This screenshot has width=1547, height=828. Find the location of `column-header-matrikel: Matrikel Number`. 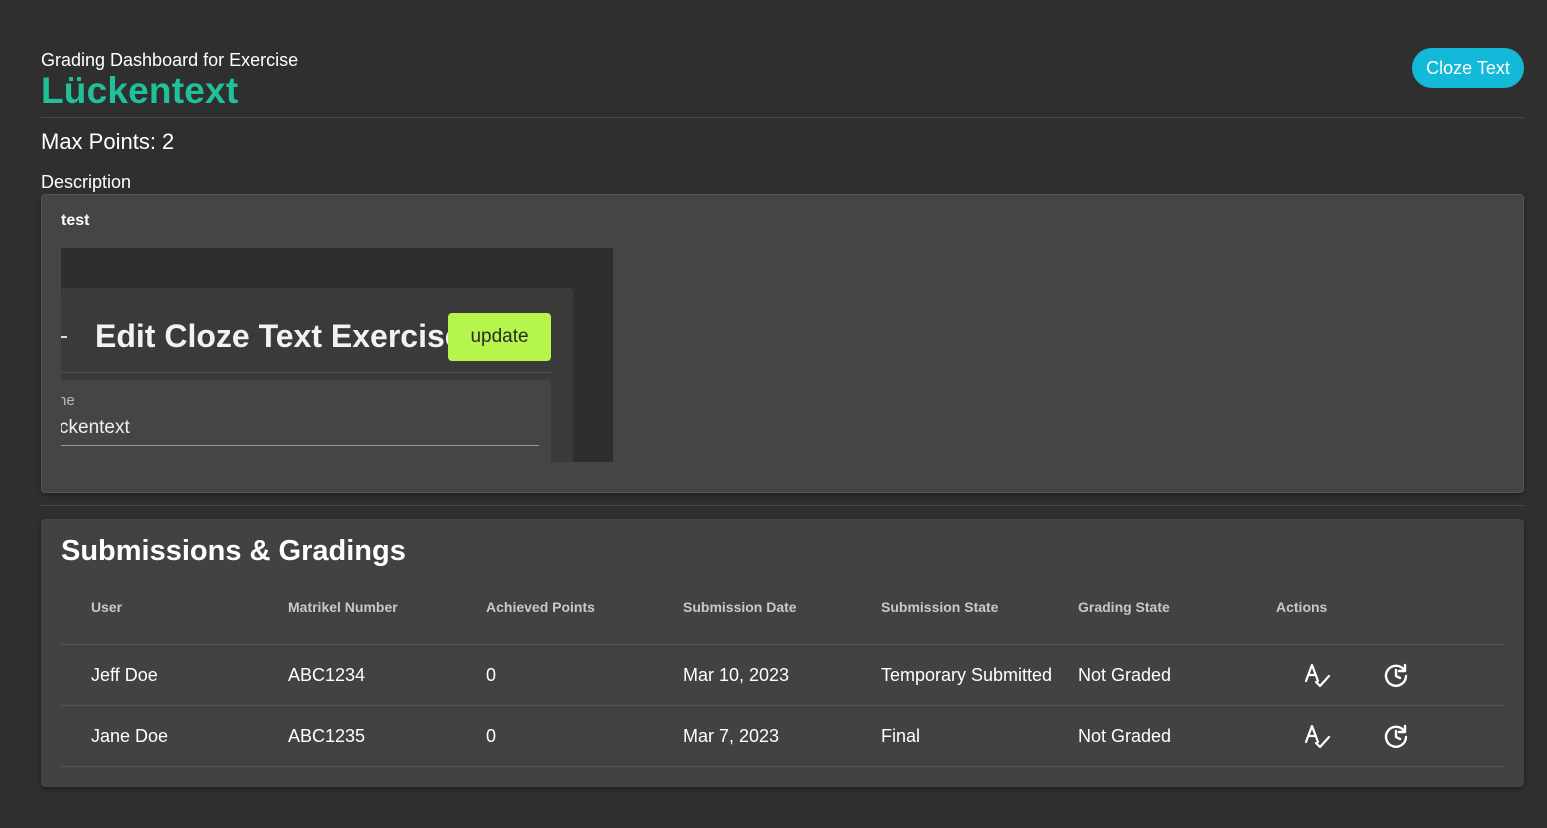

column-header-matrikel: Matrikel Number is located at coordinates (343, 607).